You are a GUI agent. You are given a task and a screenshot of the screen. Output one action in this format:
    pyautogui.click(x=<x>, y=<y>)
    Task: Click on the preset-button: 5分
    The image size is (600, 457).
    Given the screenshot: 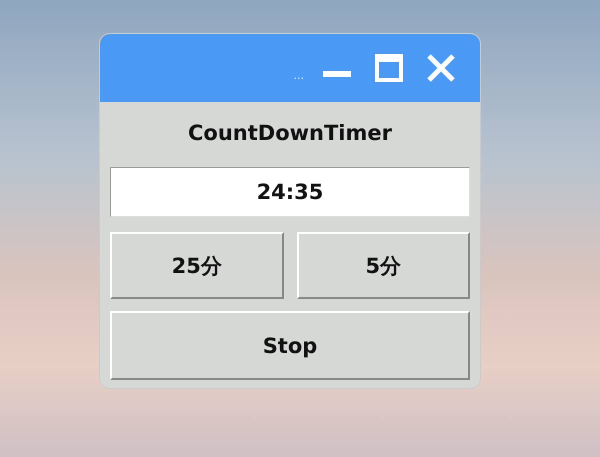 What is the action you would take?
    pyautogui.click(x=383, y=265)
    